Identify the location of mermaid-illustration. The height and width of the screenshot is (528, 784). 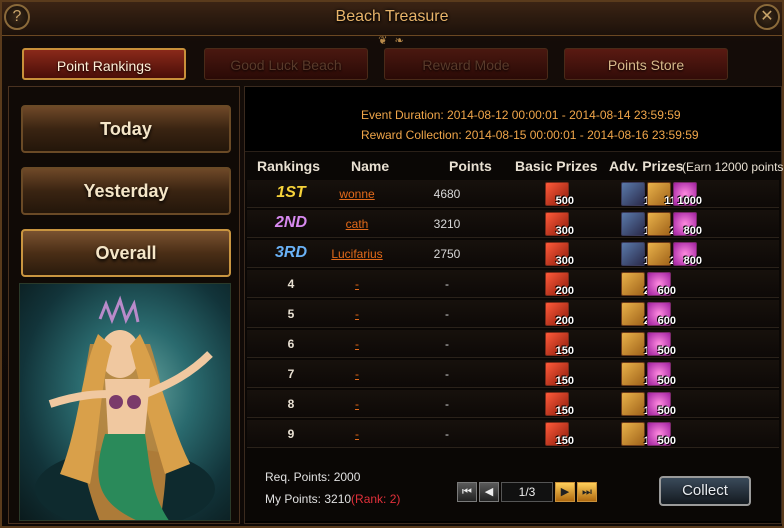
(125, 402).